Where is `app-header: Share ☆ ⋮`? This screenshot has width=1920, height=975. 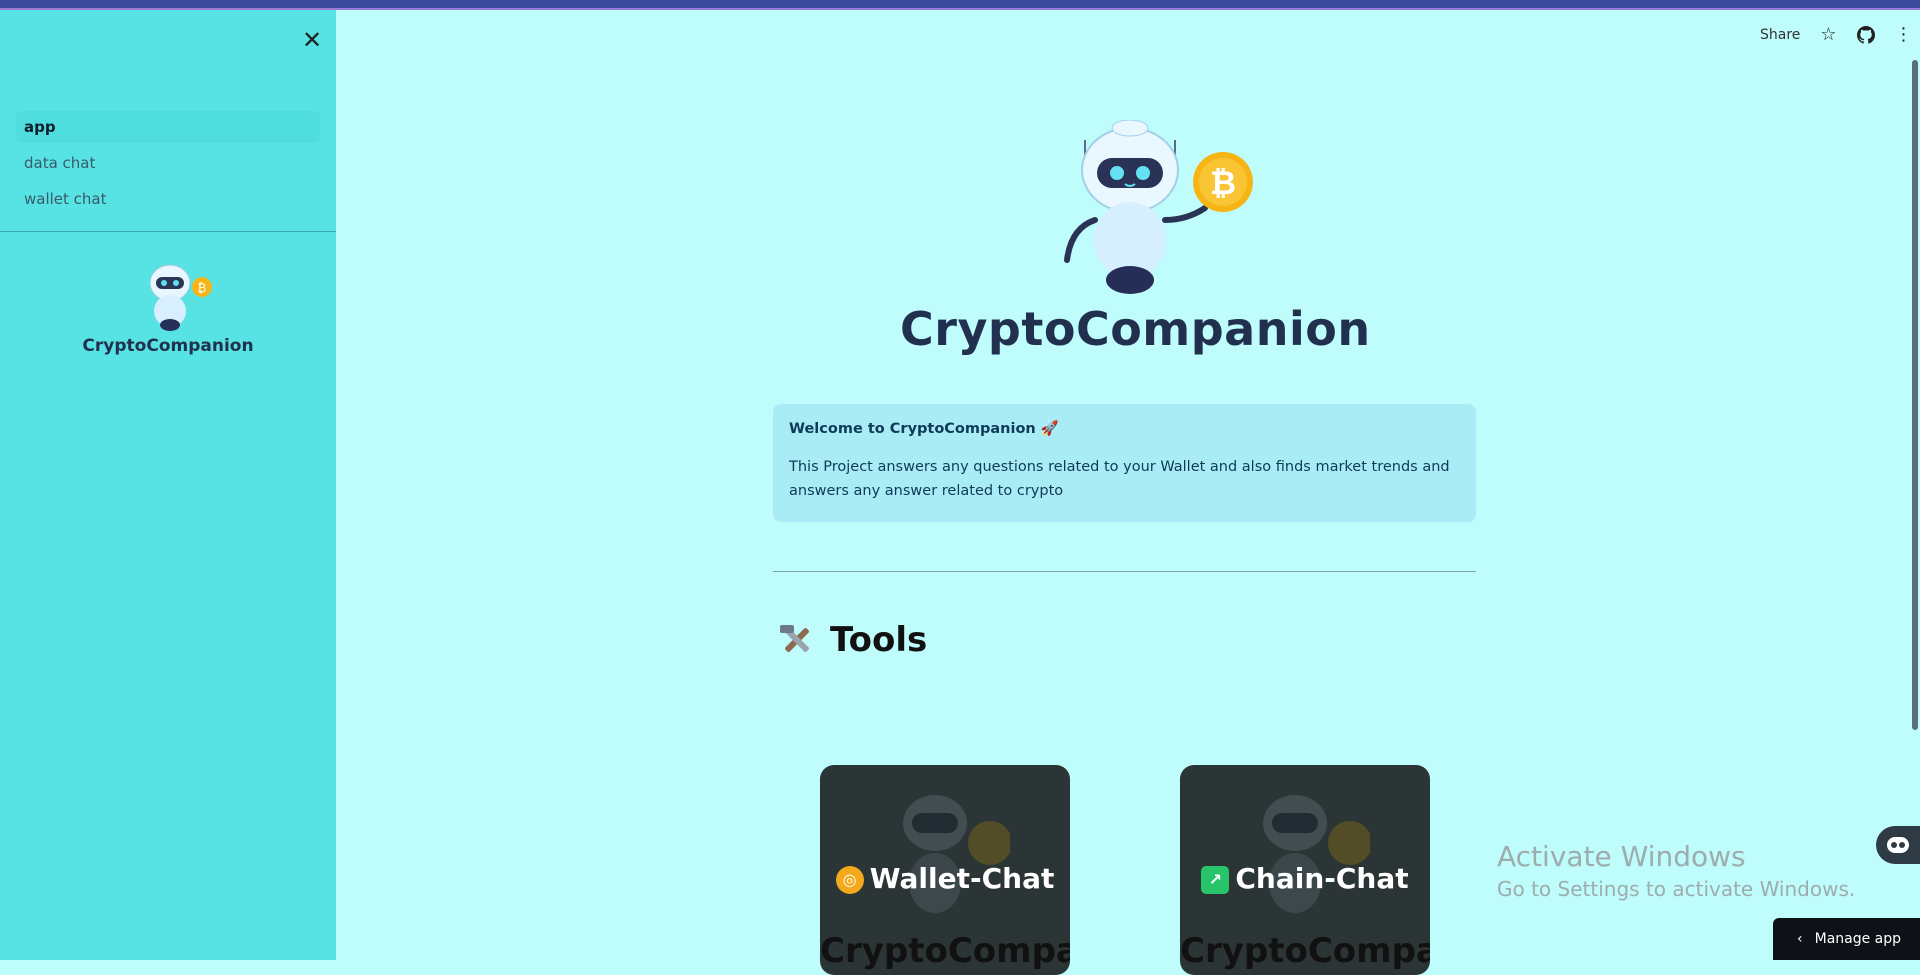 app-header: Share ☆ ⋮ is located at coordinates (1836, 34).